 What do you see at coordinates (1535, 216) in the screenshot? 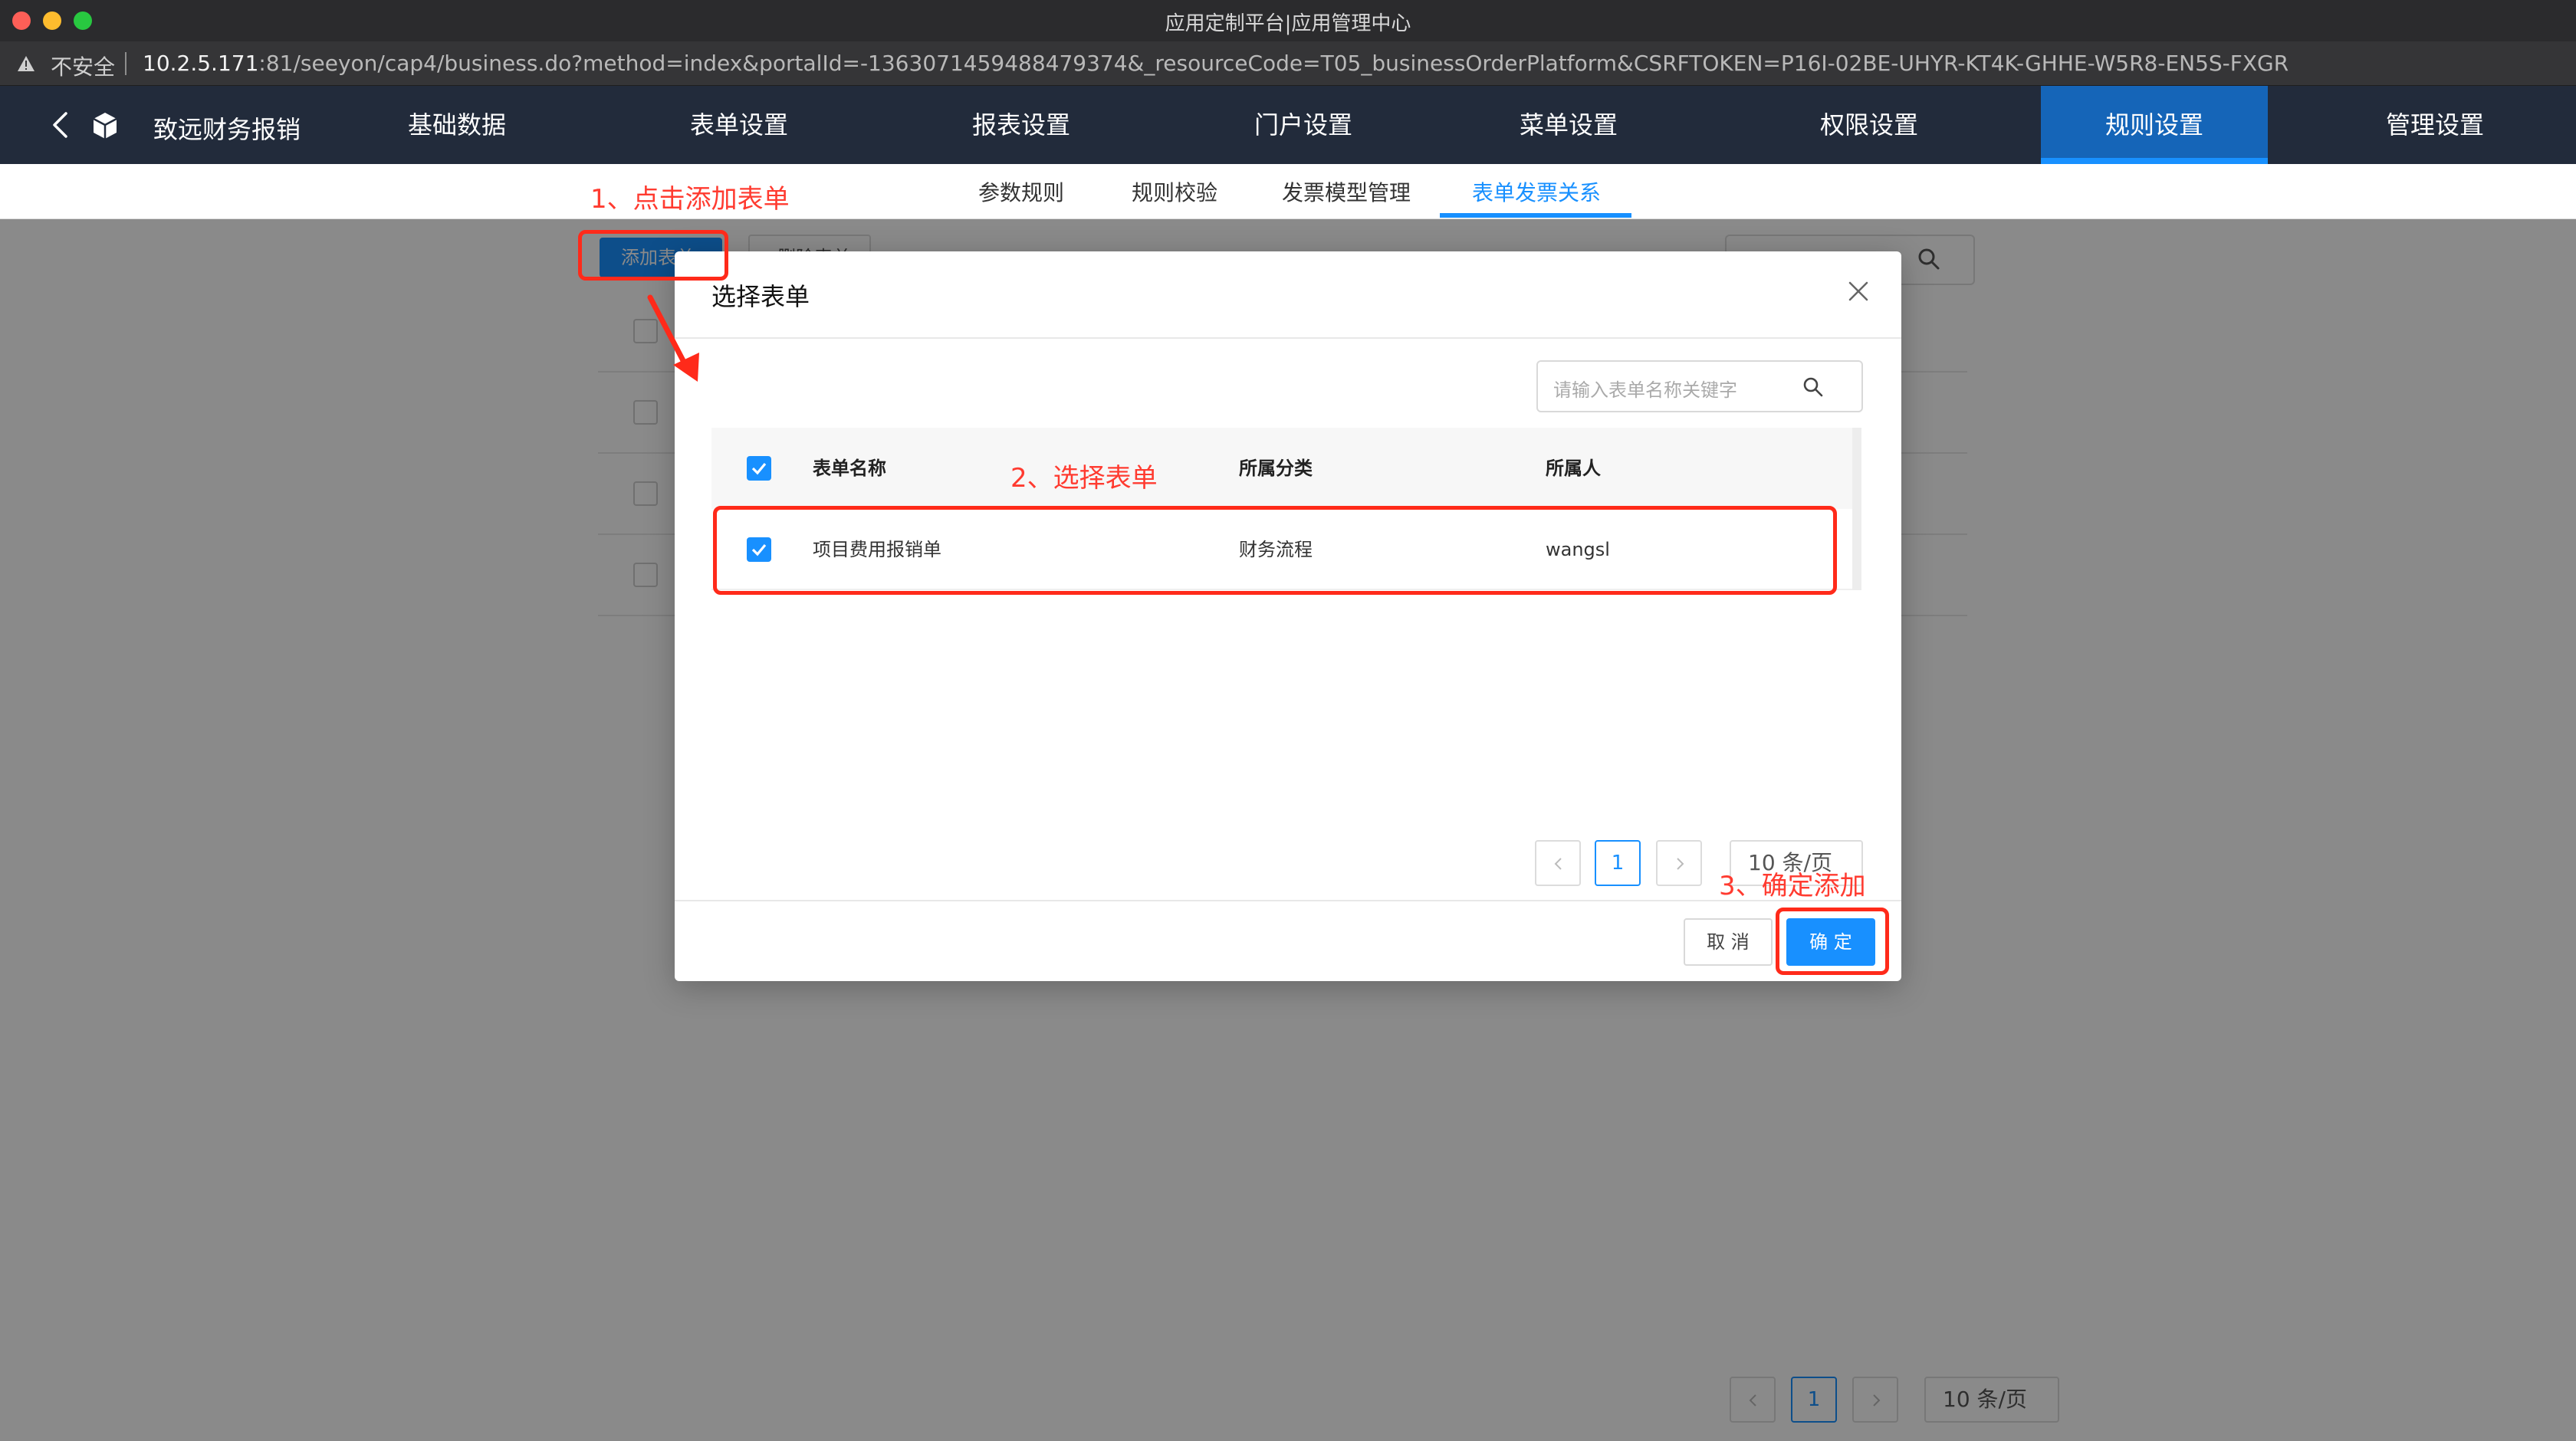
I see `active-tab-indicator` at bounding box center [1535, 216].